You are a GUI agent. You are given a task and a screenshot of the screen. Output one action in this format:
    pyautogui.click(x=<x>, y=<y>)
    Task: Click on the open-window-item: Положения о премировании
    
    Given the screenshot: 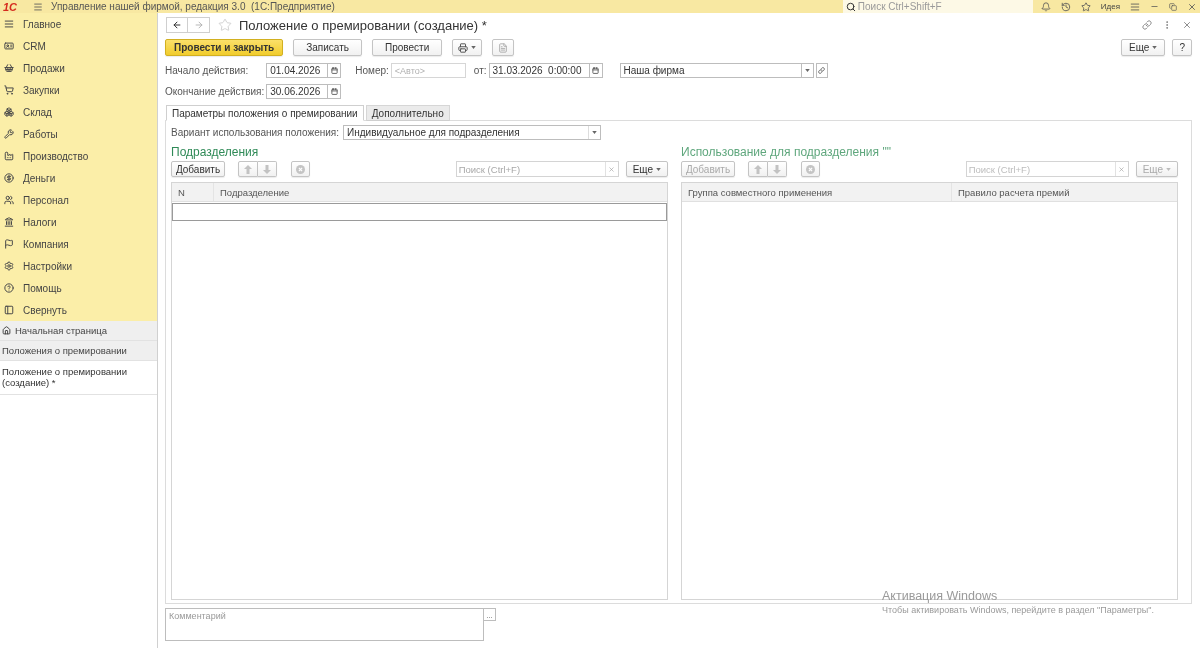 What is the action you would take?
    pyautogui.click(x=78, y=351)
    